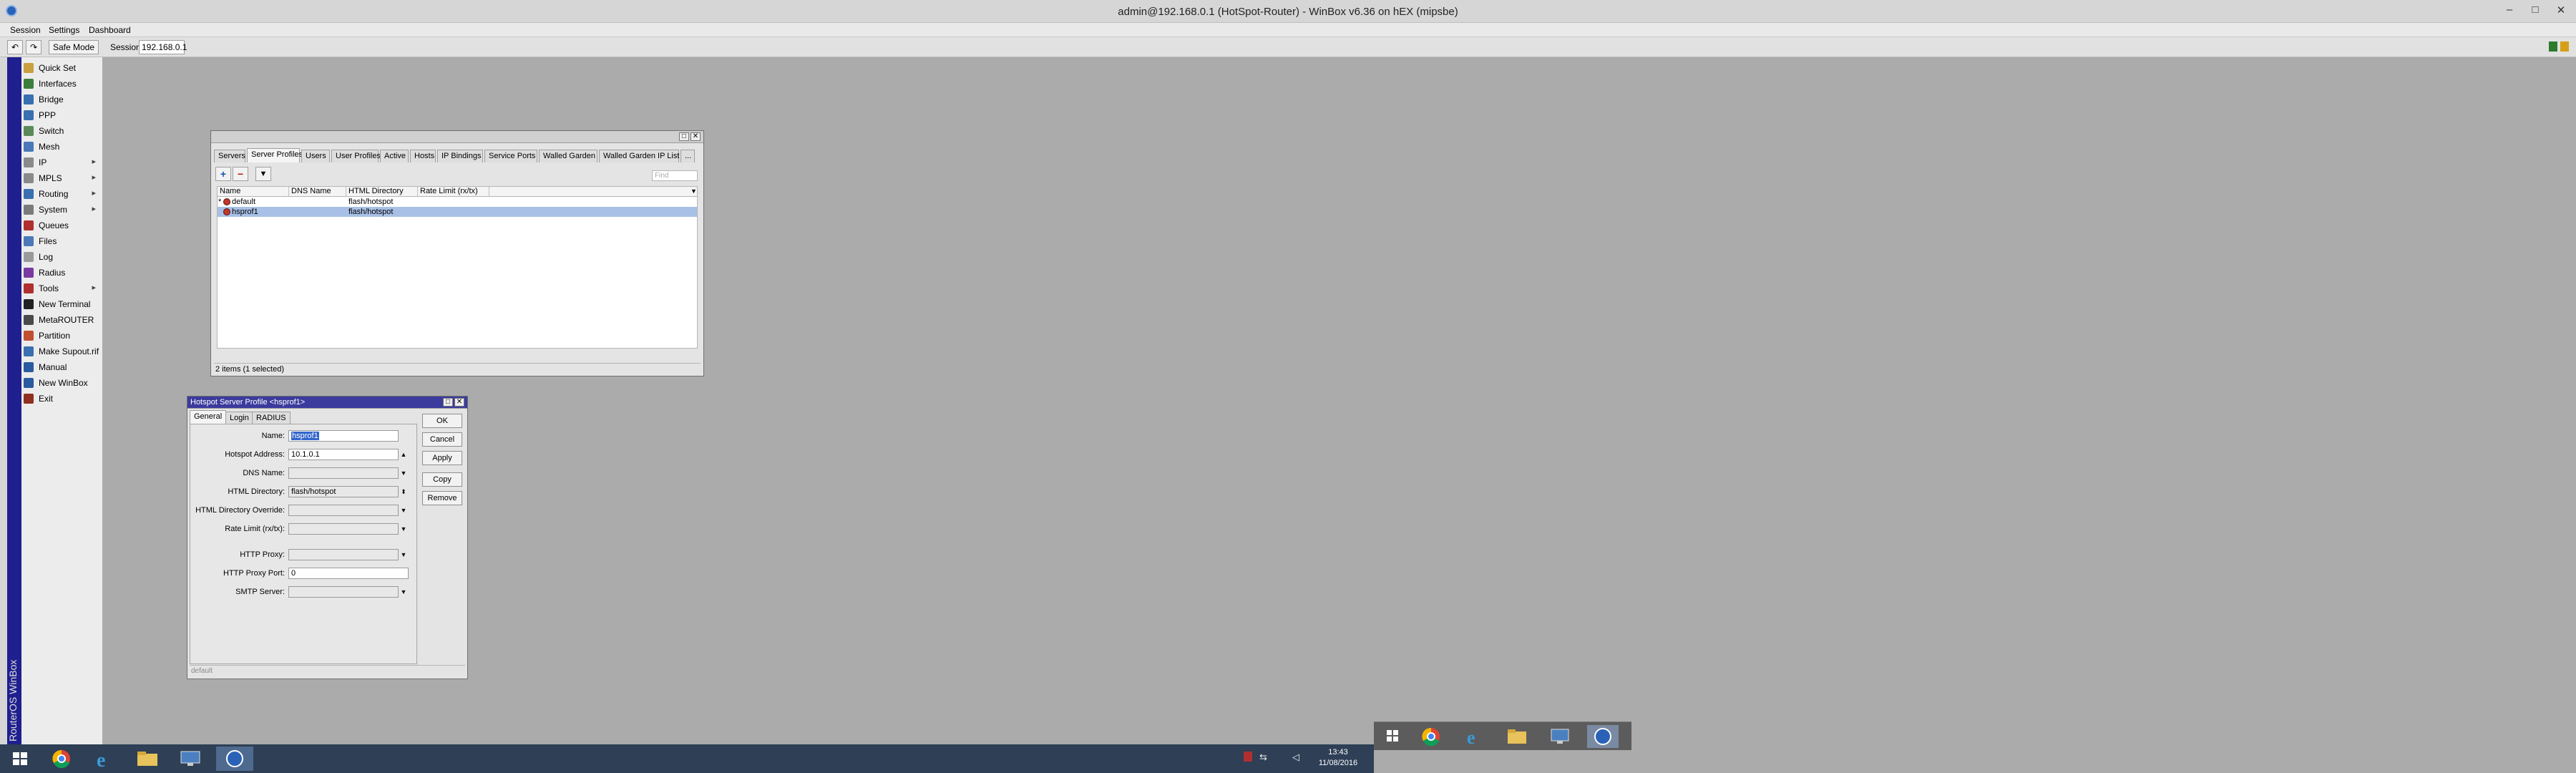 The width and height of the screenshot is (2576, 773). Describe the element at coordinates (403, 554) in the screenshot. I see `proxy-dropdown-icon: ▼` at that location.